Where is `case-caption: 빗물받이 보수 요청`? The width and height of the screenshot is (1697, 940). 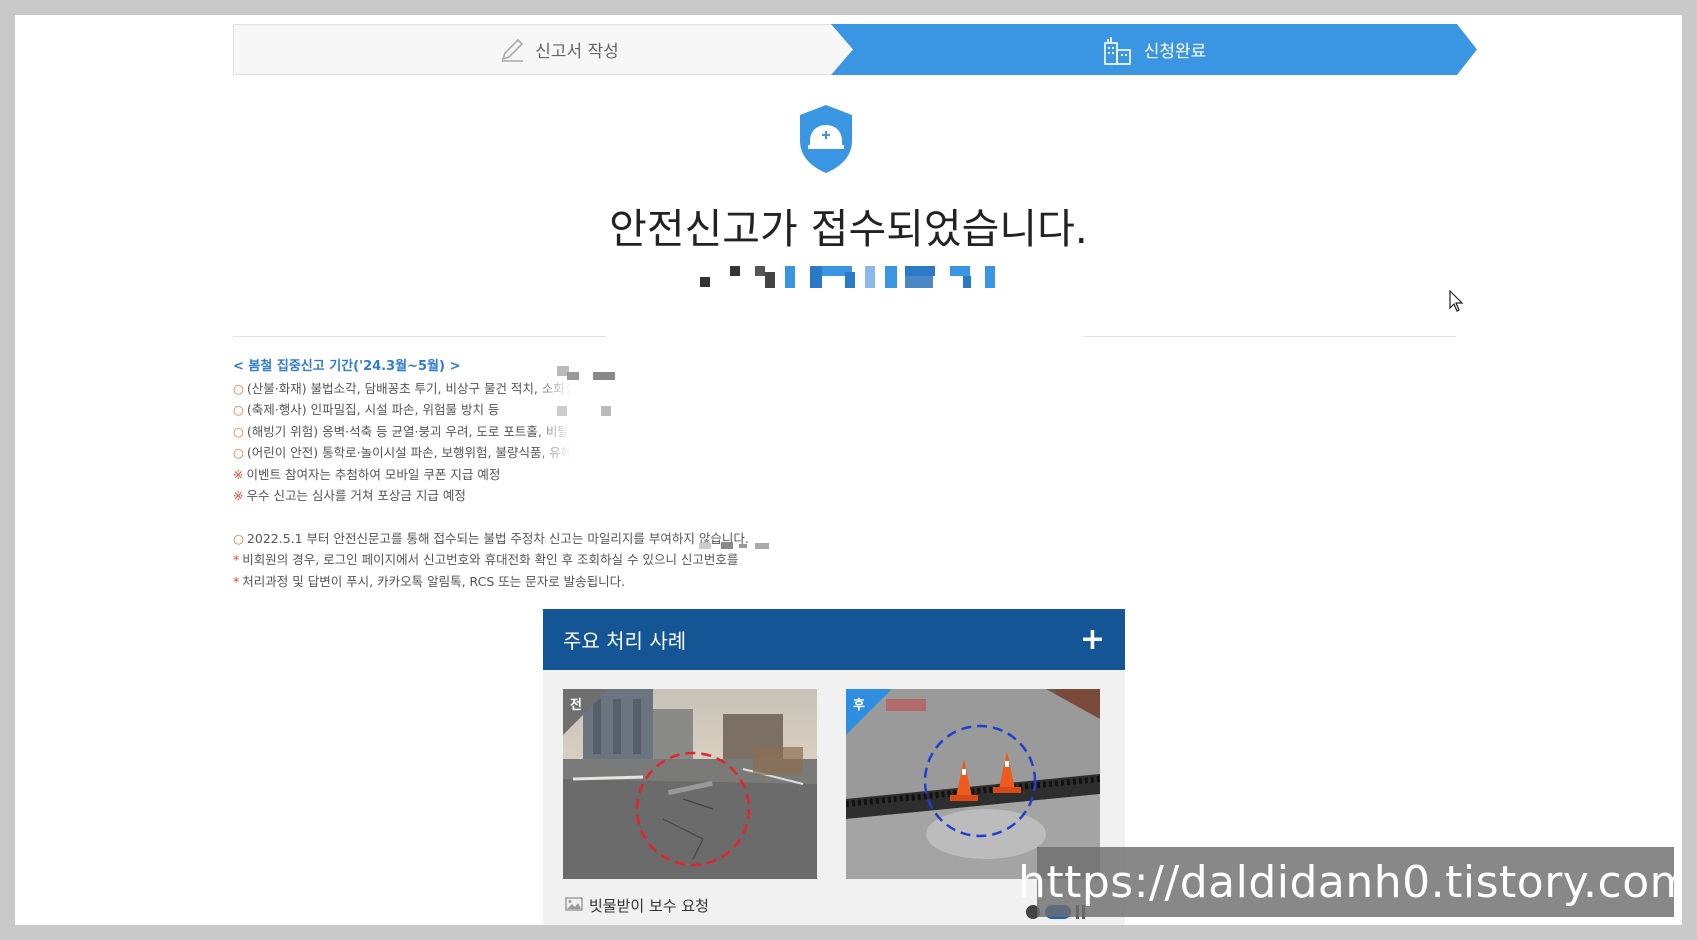 case-caption: 빗물받이 보수 요청 is located at coordinates (637, 905).